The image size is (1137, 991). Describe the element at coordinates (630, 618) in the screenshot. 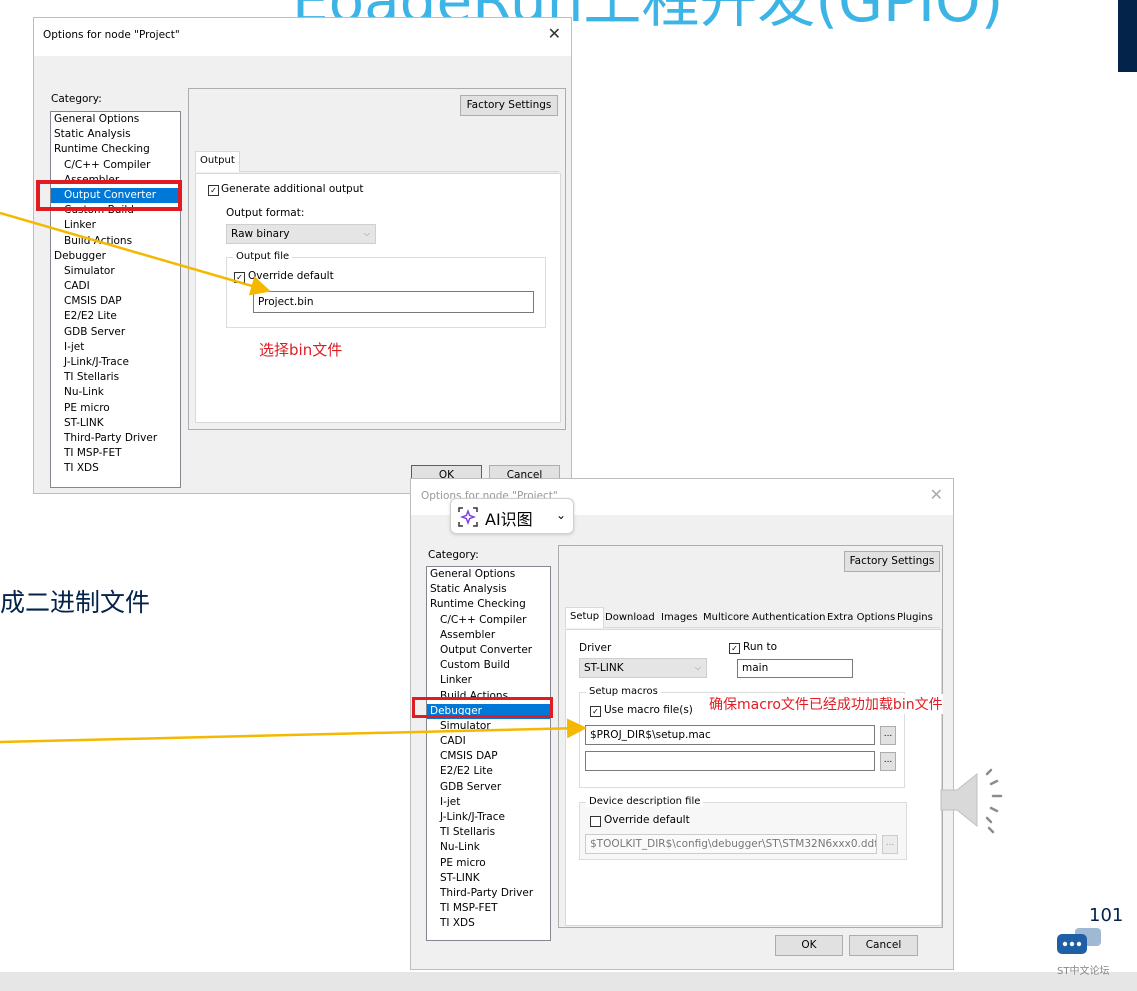

I see `tab-download: Download` at that location.